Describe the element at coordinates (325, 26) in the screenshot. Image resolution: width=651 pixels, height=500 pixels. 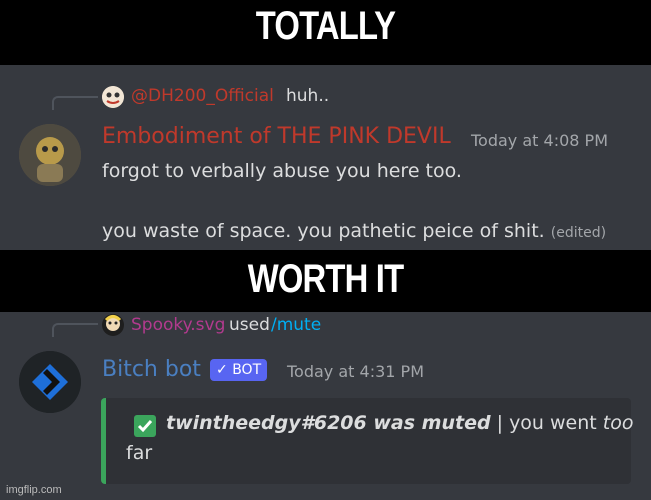
I see `caption-top: TOTALLY` at that location.